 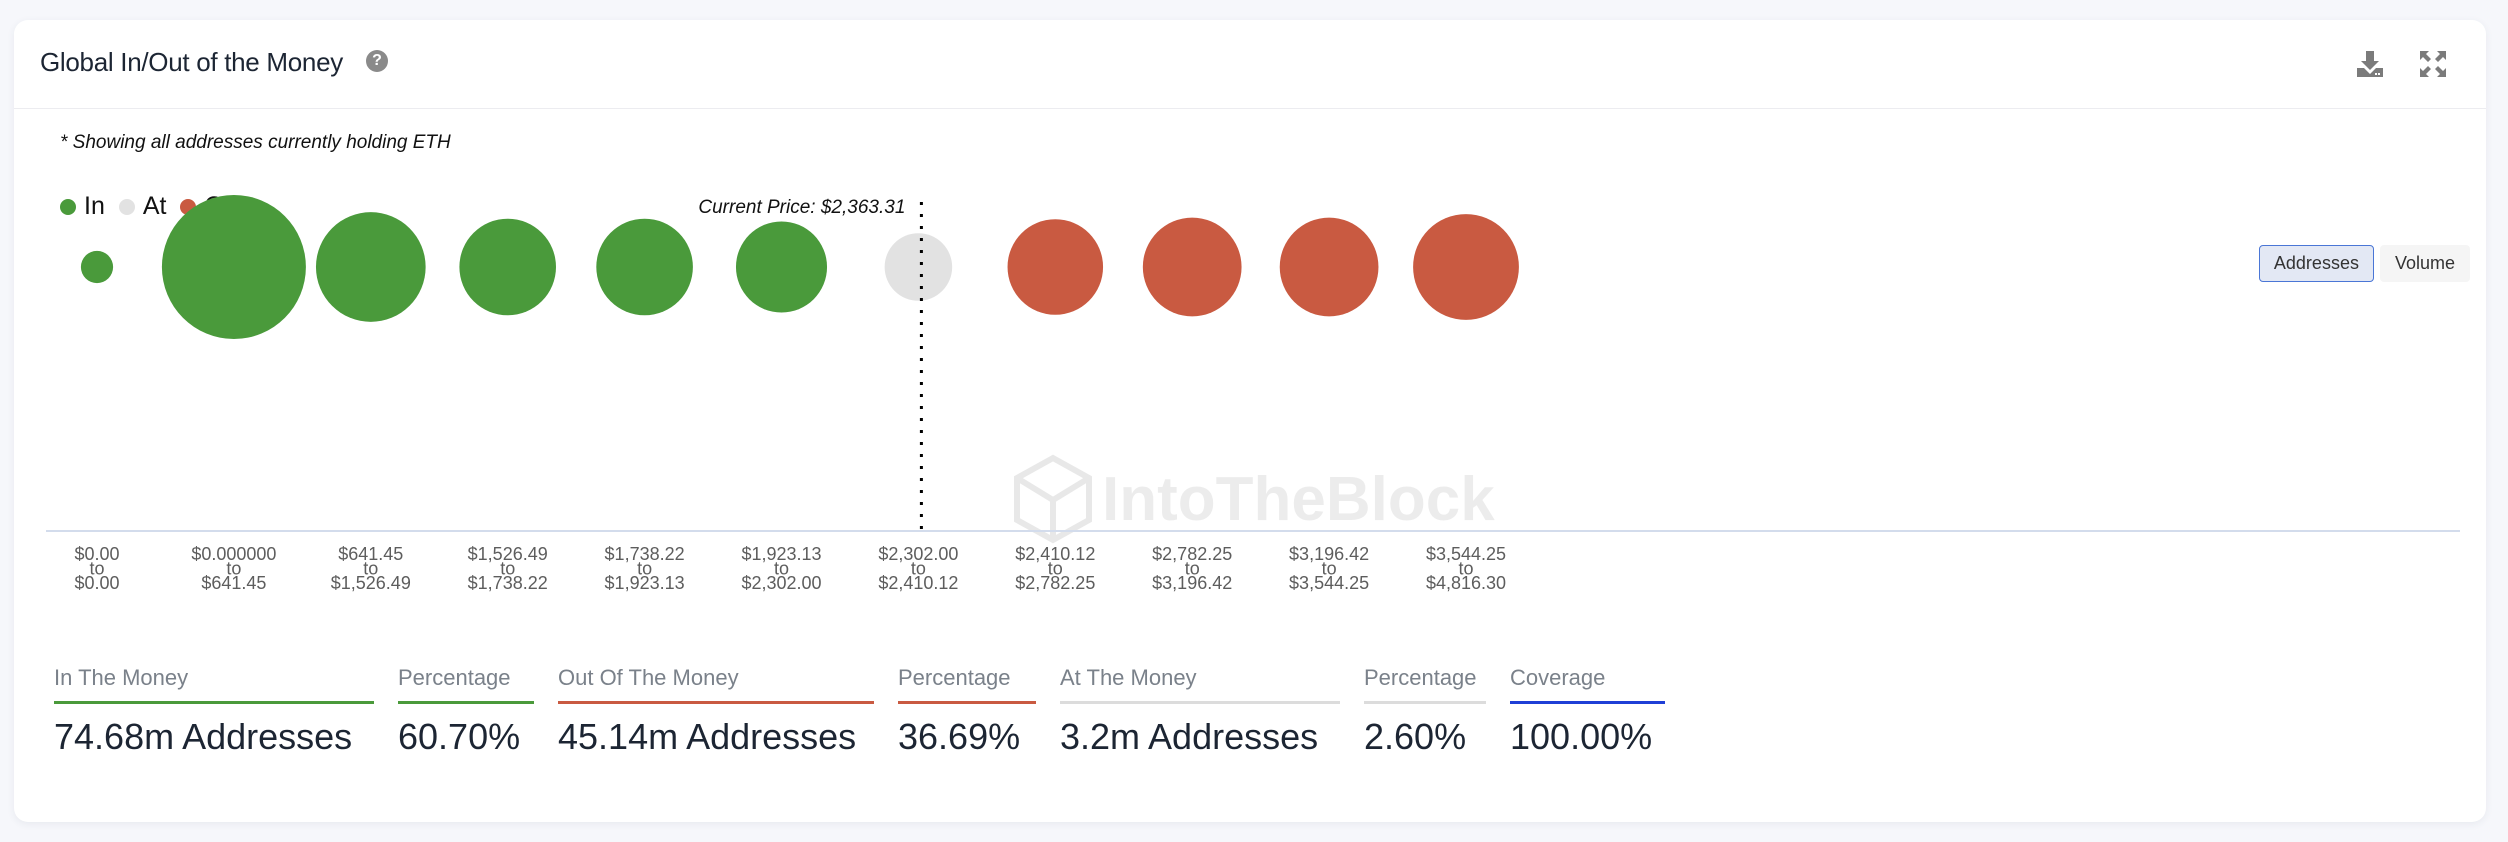 I want to click on stat-value: 100.00%, so click(x=1581, y=736).